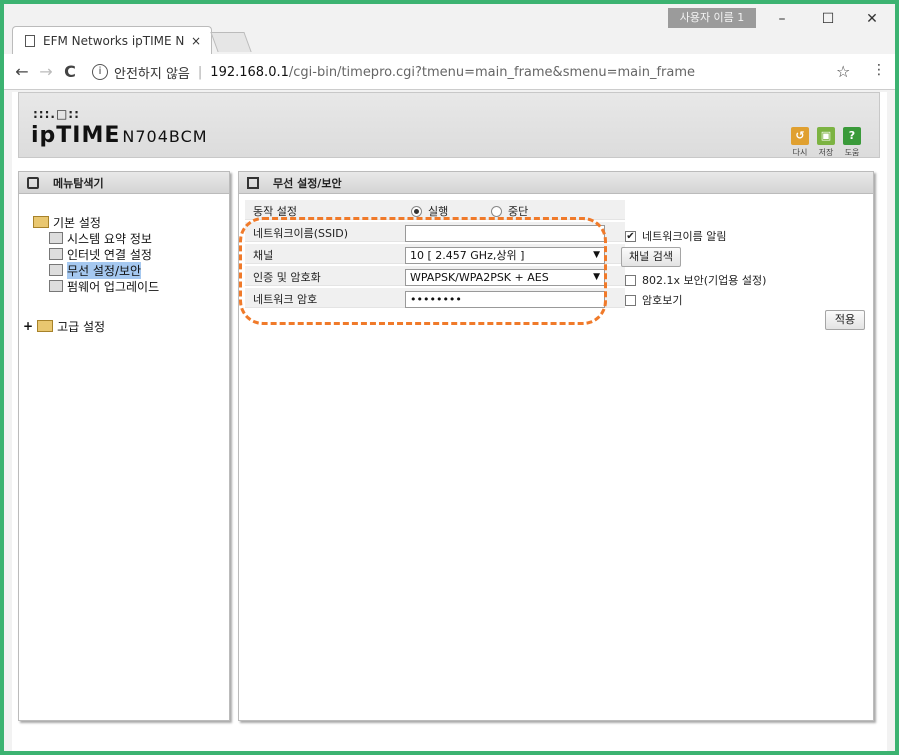  I want to click on save-label: 저장, so click(826, 152).